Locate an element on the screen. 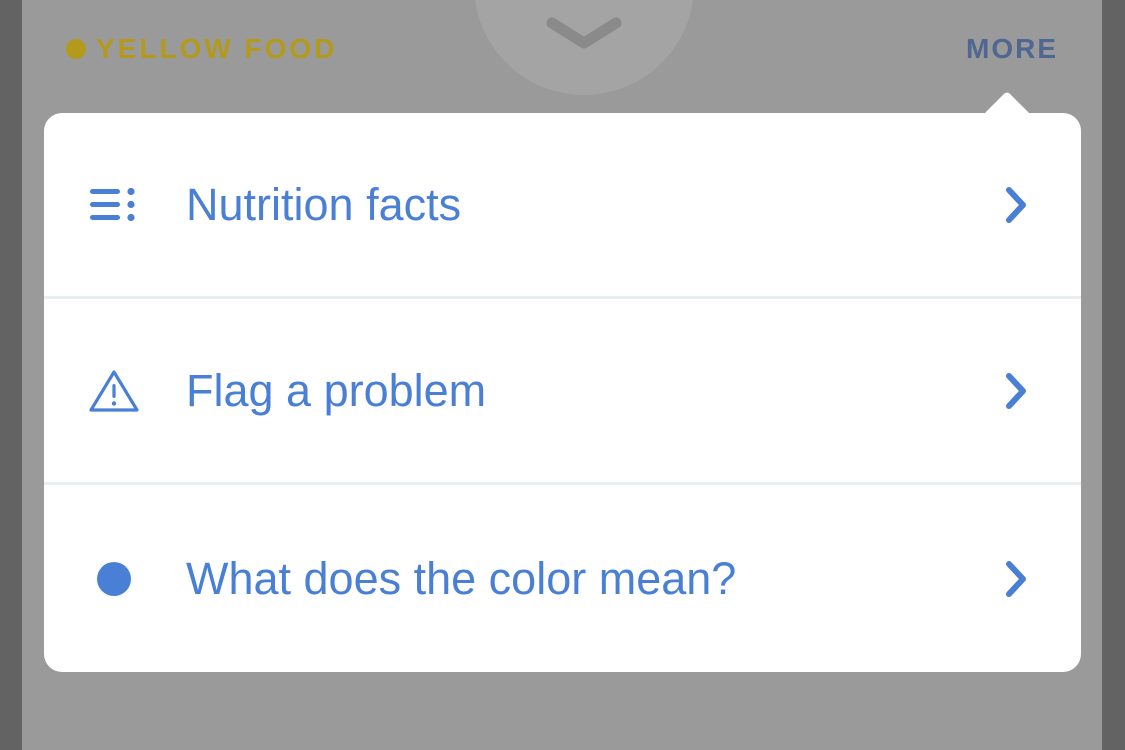 The height and width of the screenshot is (750, 1125). chevron-down-icon is located at coordinates (584, 33).